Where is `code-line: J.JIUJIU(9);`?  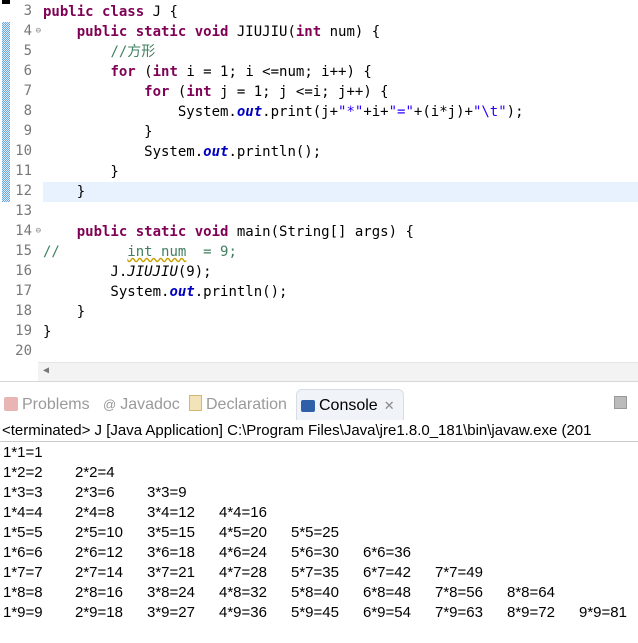
code-line: J.JIUJIU(9); is located at coordinates (340, 272).